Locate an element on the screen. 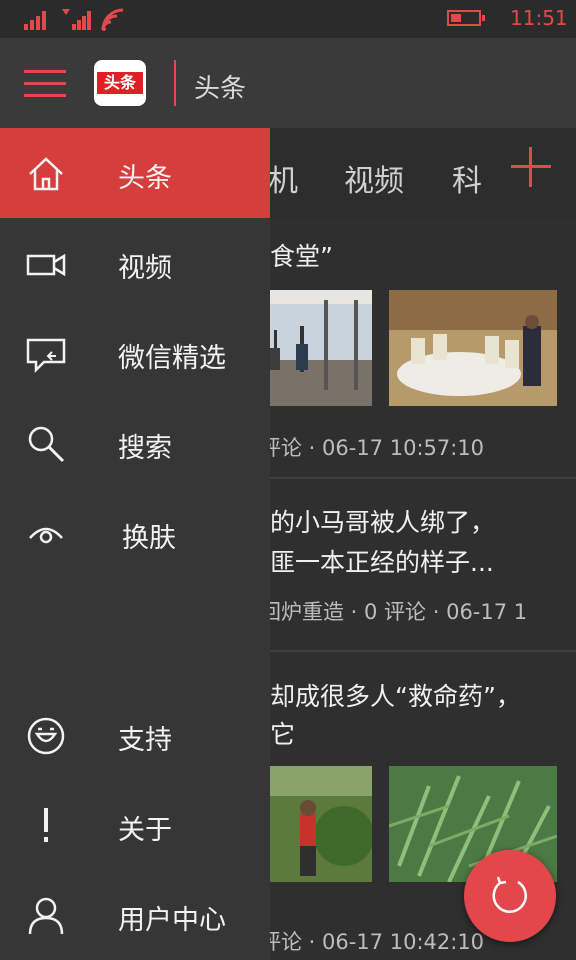 Image resolution: width=576 pixels, height=960 pixels. article-thumbnail is located at coordinates (473, 348).